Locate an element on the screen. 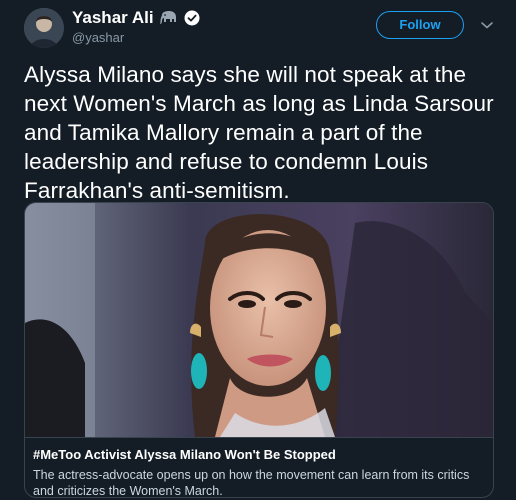 Image resolution: width=516 pixels, height=500 pixels. author-name: Yashar Ali is located at coordinates (113, 18).